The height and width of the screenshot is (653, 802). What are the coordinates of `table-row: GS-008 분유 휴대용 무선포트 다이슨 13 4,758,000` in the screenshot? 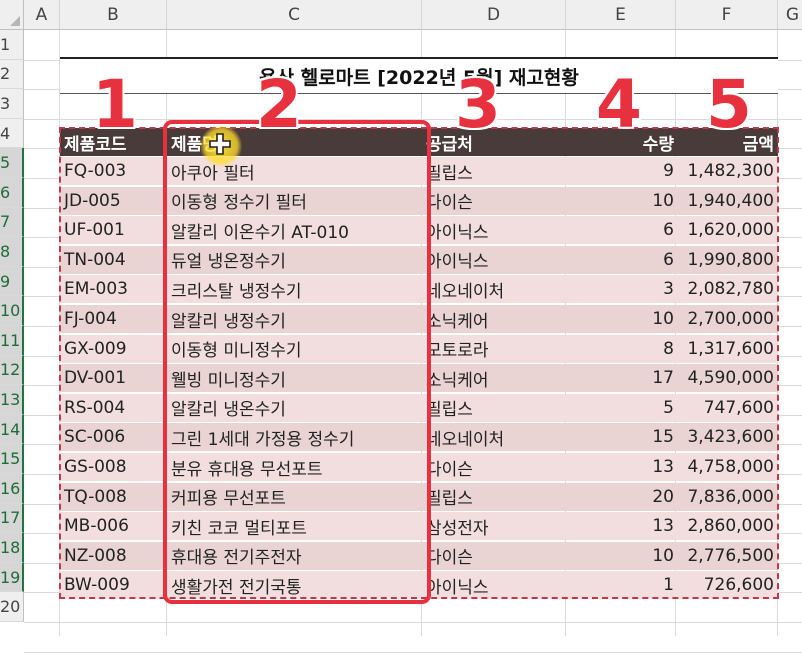 It's located at (419, 467).